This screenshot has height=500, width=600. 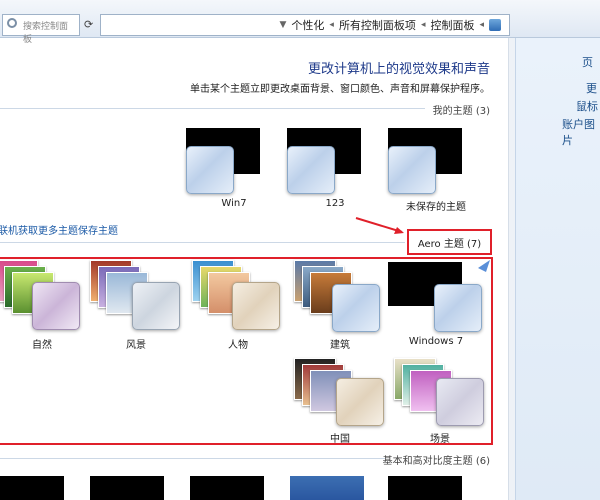 What do you see at coordinates (12, 23) in the screenshot?
I see `search-icon` at bounding box center [12, 23].